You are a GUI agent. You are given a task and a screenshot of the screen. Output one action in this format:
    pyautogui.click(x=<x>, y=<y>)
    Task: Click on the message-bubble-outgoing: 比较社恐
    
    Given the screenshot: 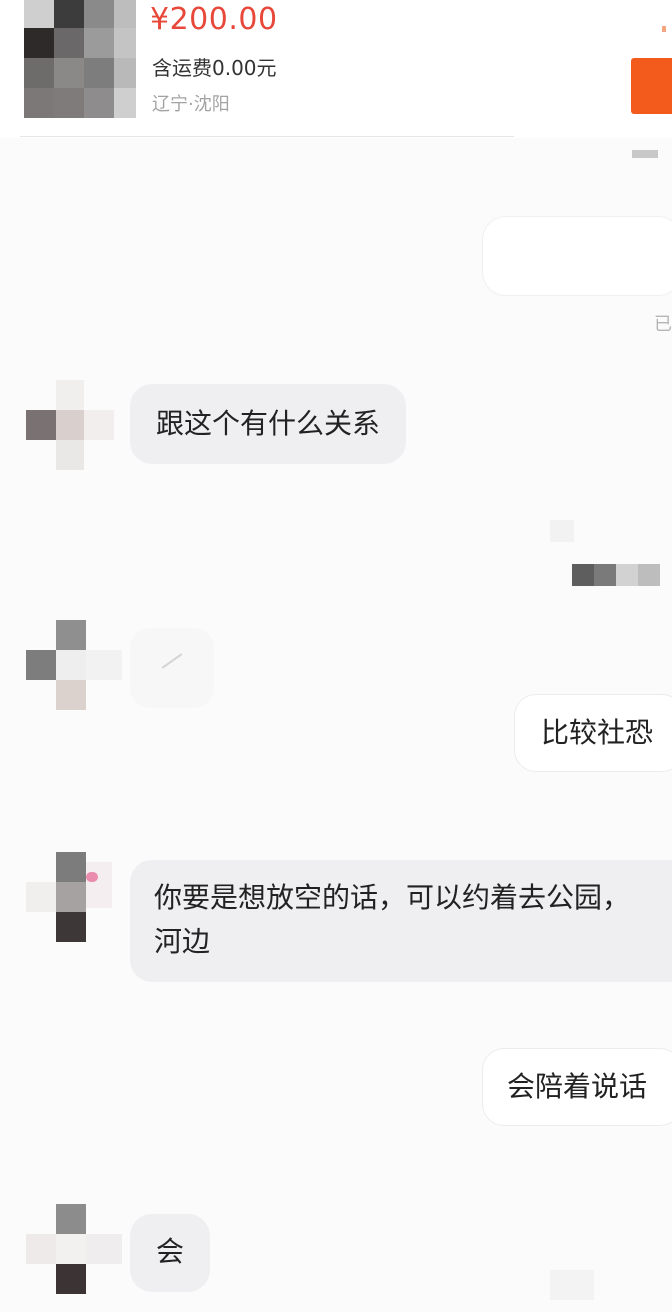 What is the action you would take?
    pyautogui.click(x=593, y=733)
    